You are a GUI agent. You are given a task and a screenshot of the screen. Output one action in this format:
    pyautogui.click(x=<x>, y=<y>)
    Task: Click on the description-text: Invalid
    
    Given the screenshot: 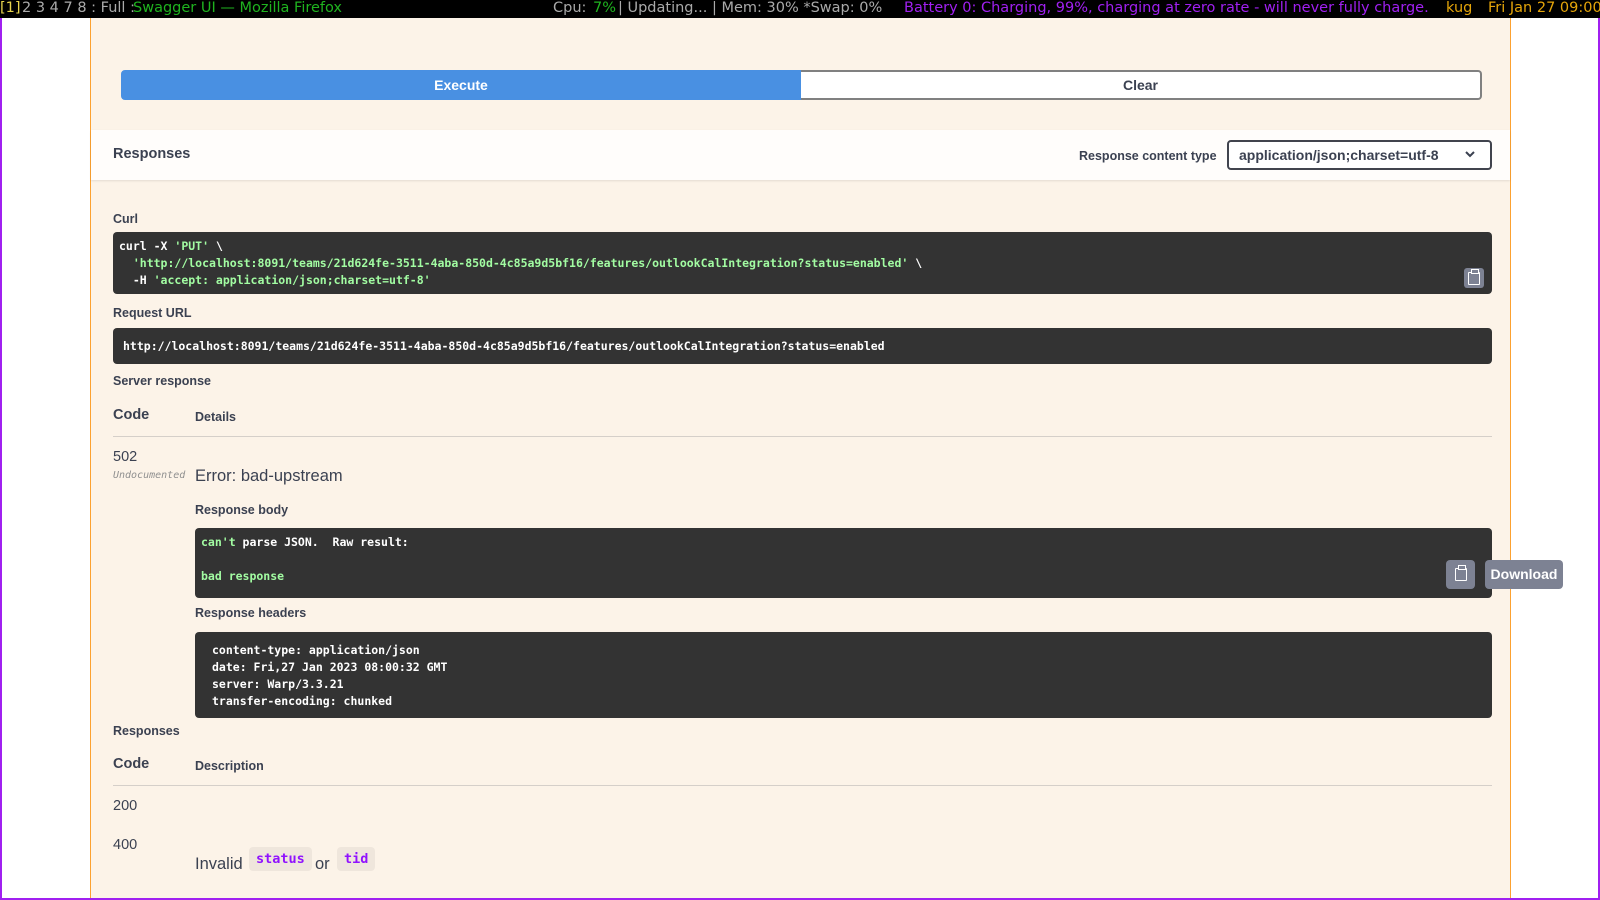 What is the action you would take?
    pyautogui.click(x=219, y=864)
    